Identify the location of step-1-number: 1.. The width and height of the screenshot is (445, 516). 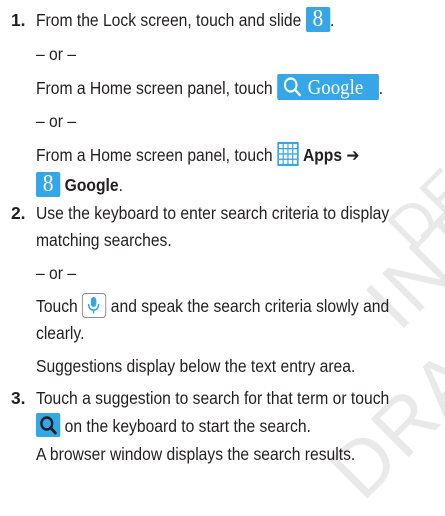
(18, 20).